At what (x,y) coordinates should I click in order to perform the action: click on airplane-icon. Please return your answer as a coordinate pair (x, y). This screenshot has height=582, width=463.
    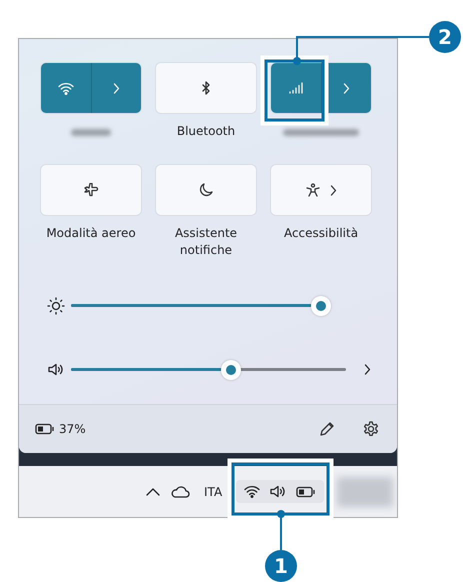
    Looking at the image, I should click on (91, 190).